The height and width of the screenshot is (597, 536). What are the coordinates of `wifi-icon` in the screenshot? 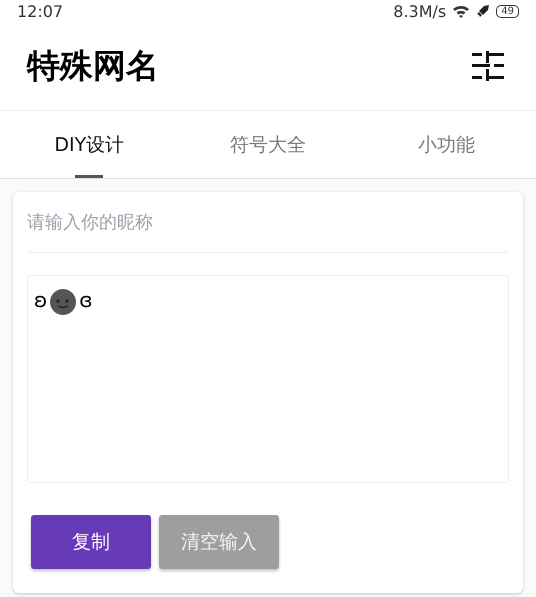 It's located at (461, 11).